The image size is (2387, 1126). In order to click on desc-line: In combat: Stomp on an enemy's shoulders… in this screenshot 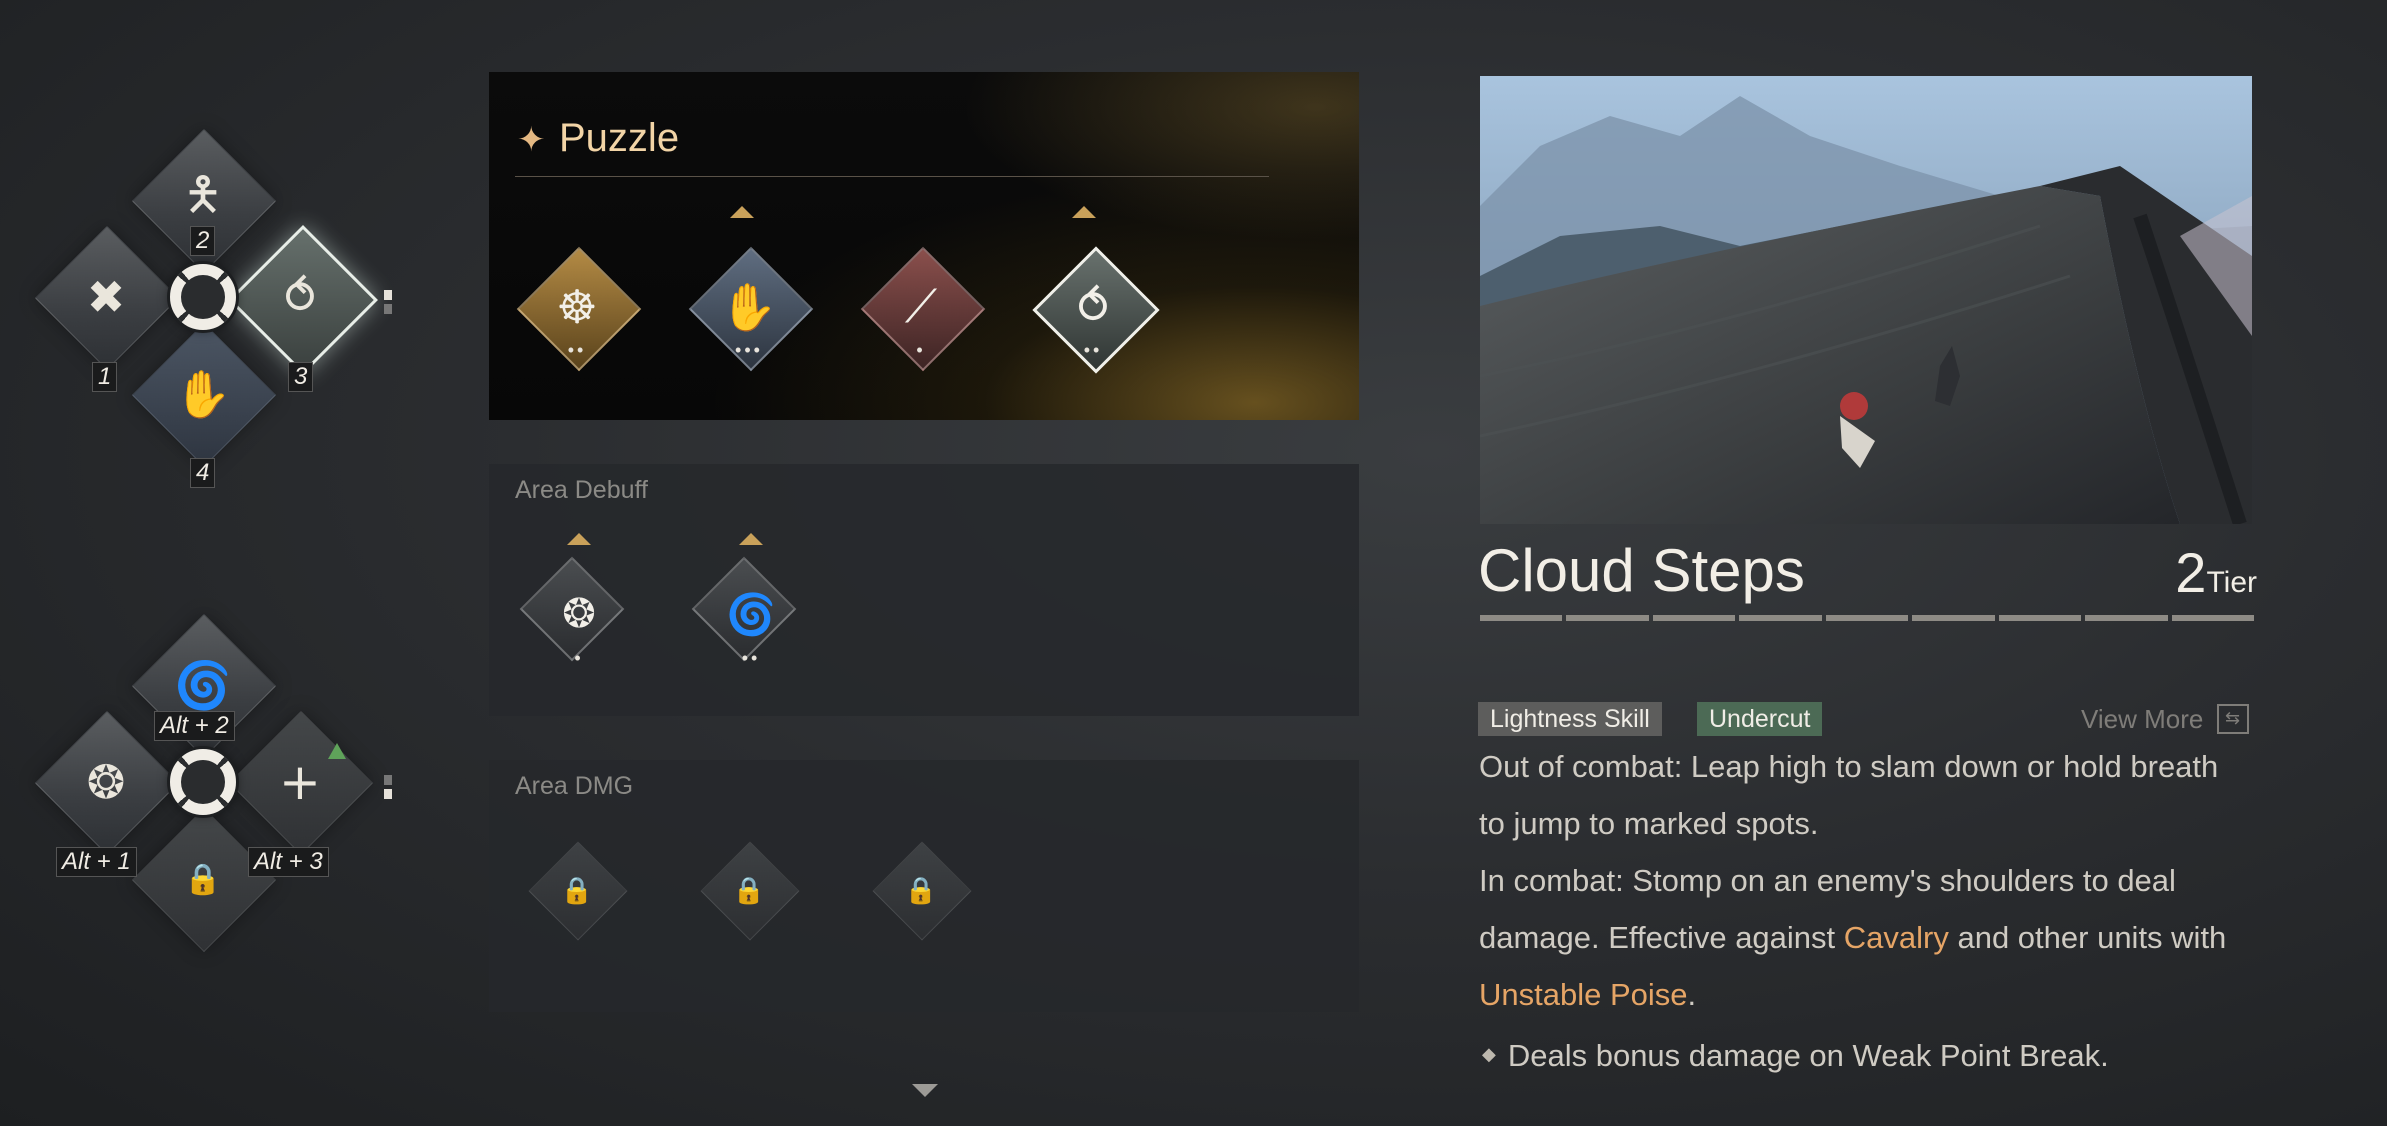, I will do `click(1827, 880)`.